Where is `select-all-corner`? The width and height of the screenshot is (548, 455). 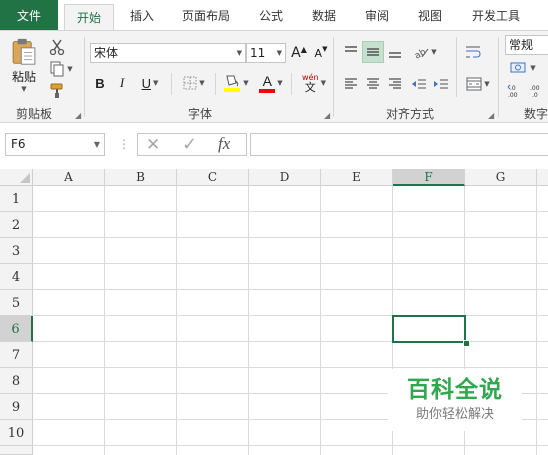
select-all-corner is located at coordinates (16, 177).